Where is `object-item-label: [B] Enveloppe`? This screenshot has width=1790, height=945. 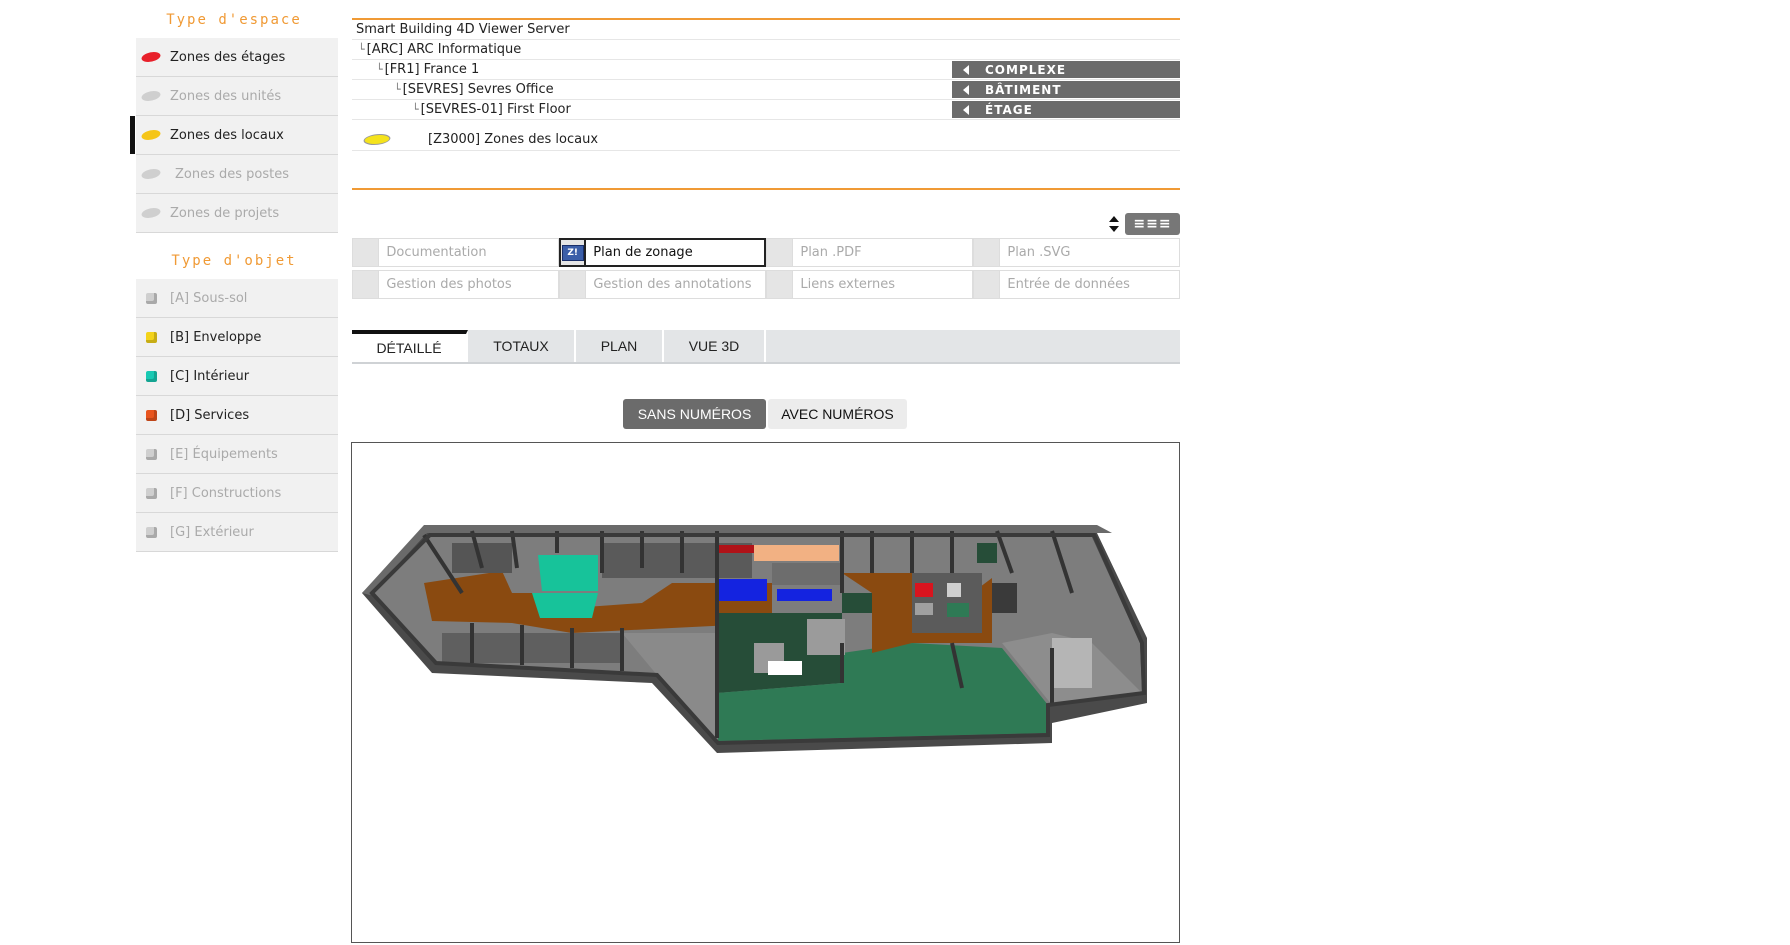
object-item-label: [B] Enveloppe is located at coordinates (216, 337).